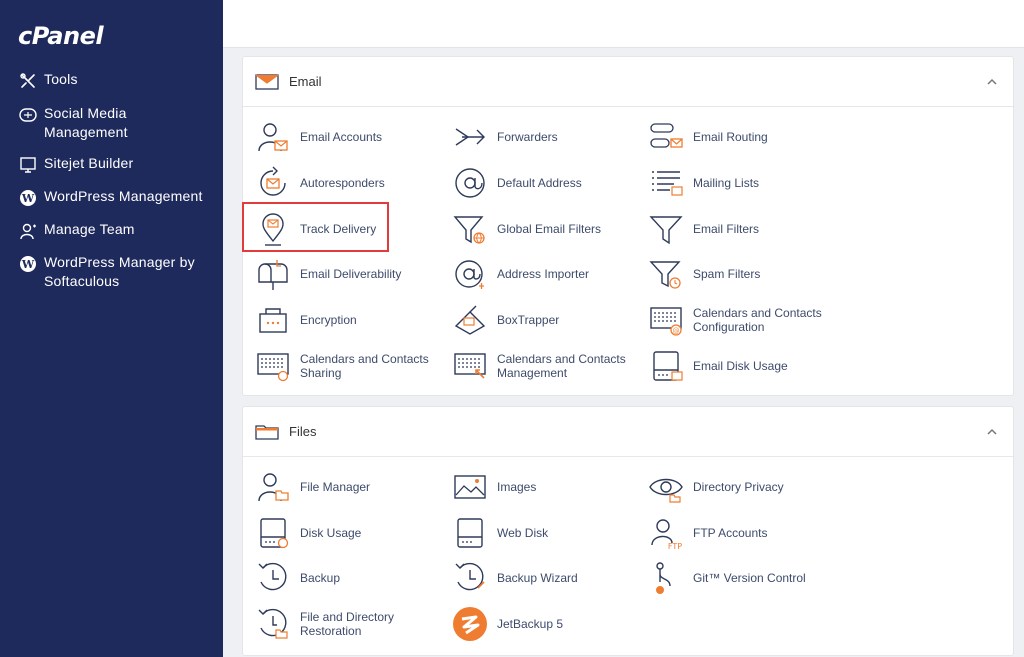 Image resolution: width=1024 pixels, height=657 pixels. Describe the element at coordinates (470, 137) in the screenshot. I see `forwarders-icon` at that location.